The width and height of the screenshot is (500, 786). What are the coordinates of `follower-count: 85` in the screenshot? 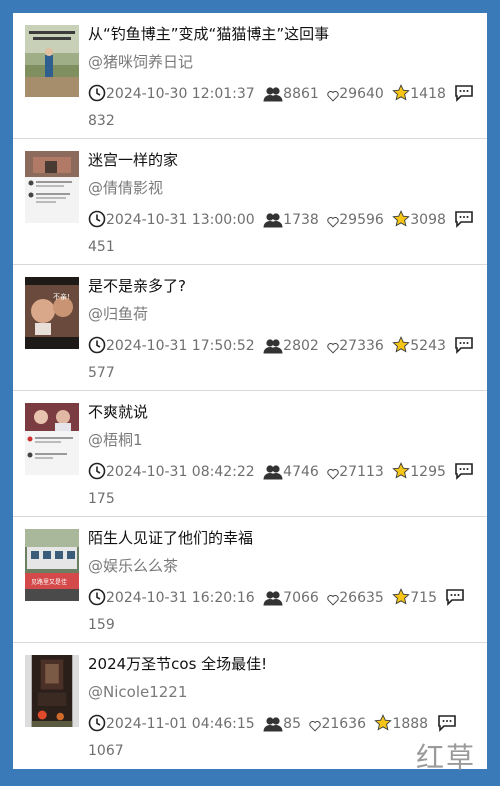 It's located at (292, 724).